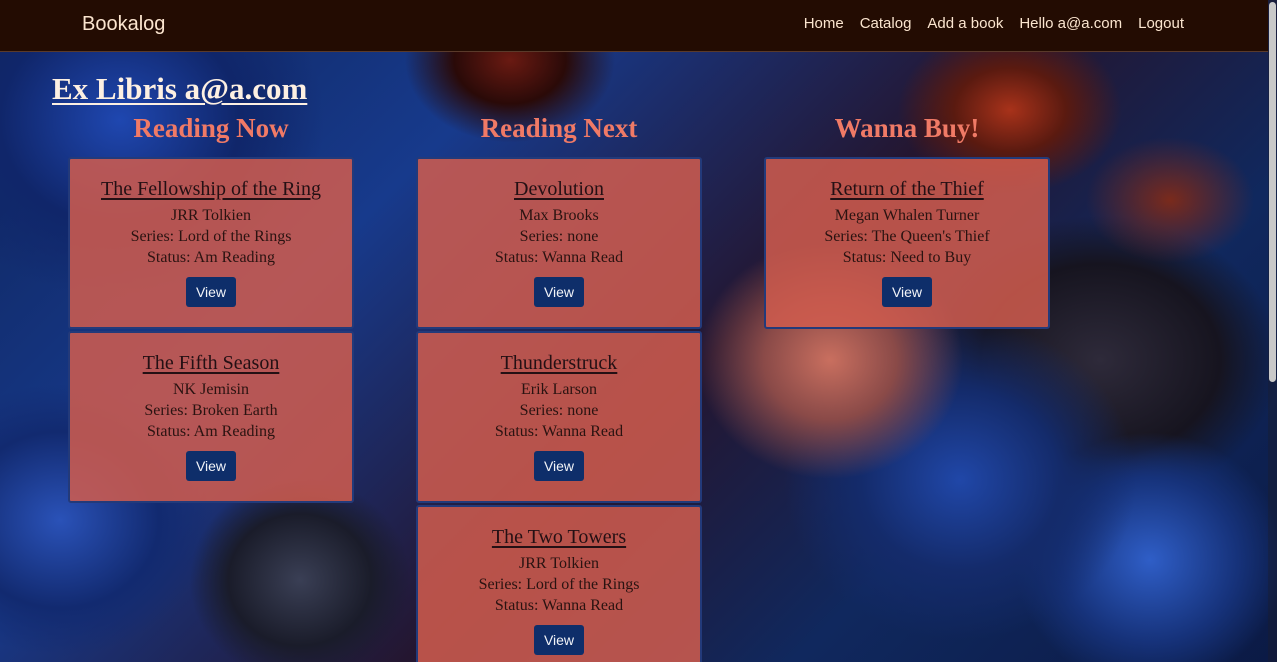 Image resolution: width=1277 pixels, height=662 pixels. I want to click on book-title-link: The Two Towers, so click(559, 537).